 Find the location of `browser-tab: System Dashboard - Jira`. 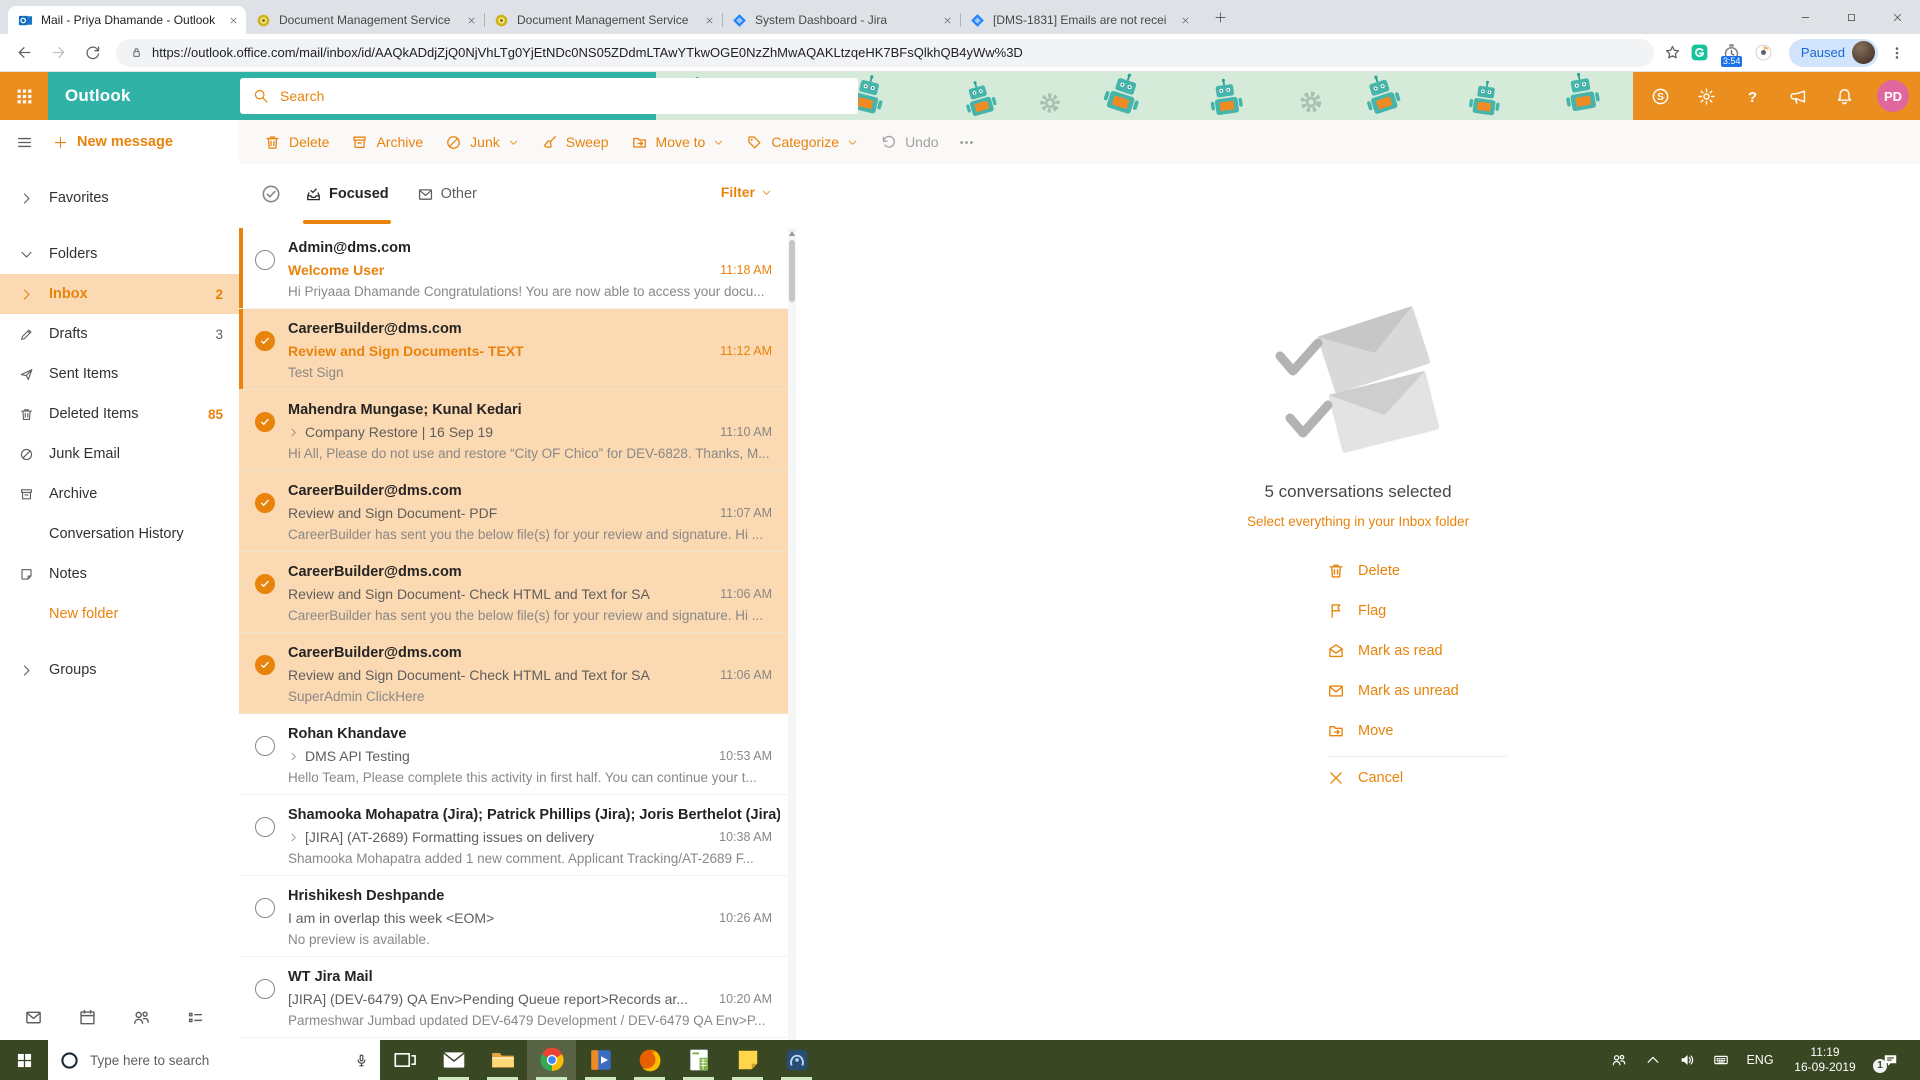

browser-tab: System Dashboard - Jira is located at coordinates (841, 20).